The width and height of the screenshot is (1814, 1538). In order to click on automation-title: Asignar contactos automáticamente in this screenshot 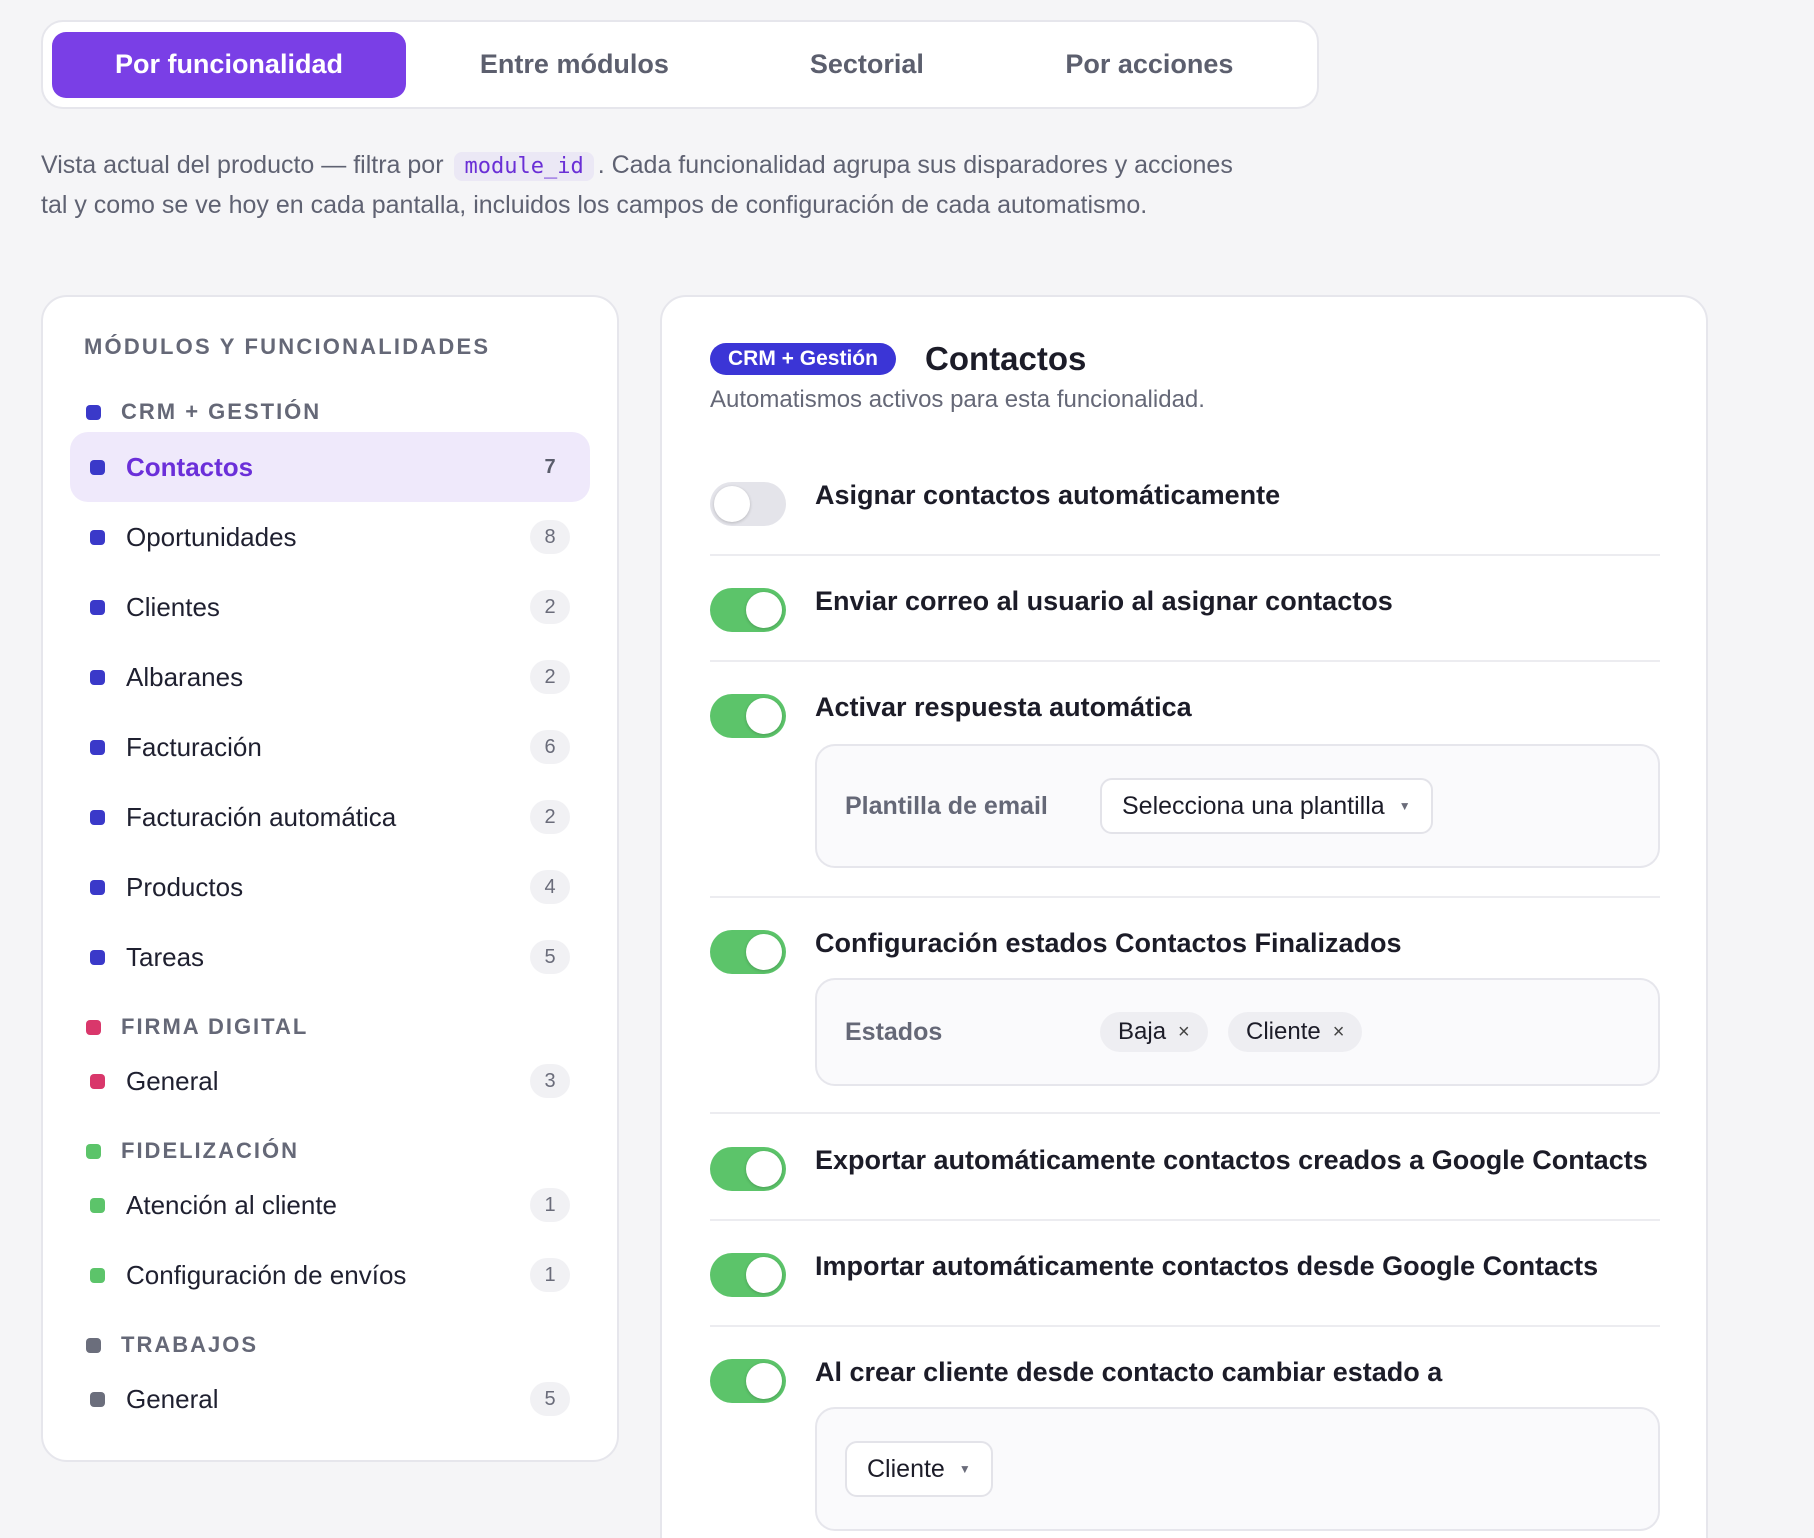, I will do `click(1048, 495)`.